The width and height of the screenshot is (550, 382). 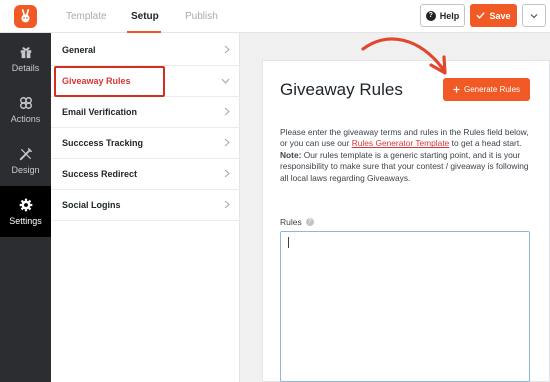 What do you see at coordinates (25, 109) in the screenshot?
I see `rail-item-actions: Actions` at bounding box center [25, 109].